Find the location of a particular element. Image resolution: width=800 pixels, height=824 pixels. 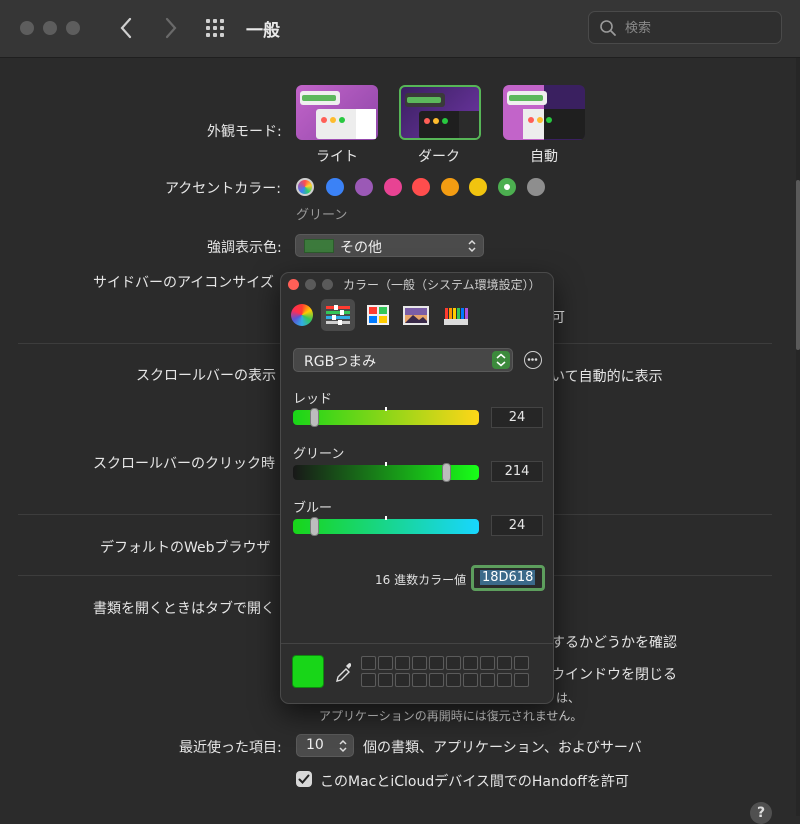

color-palettes-tab is located at coordinates (378, 315).